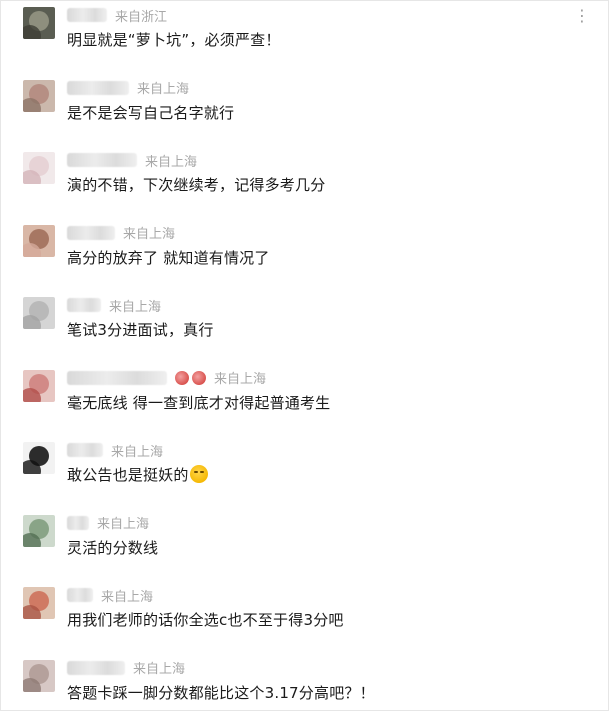 The image size is (609, 725). I want to click on comment-text: 高分的放弃了 就知道有情况了, so click(168, 257).